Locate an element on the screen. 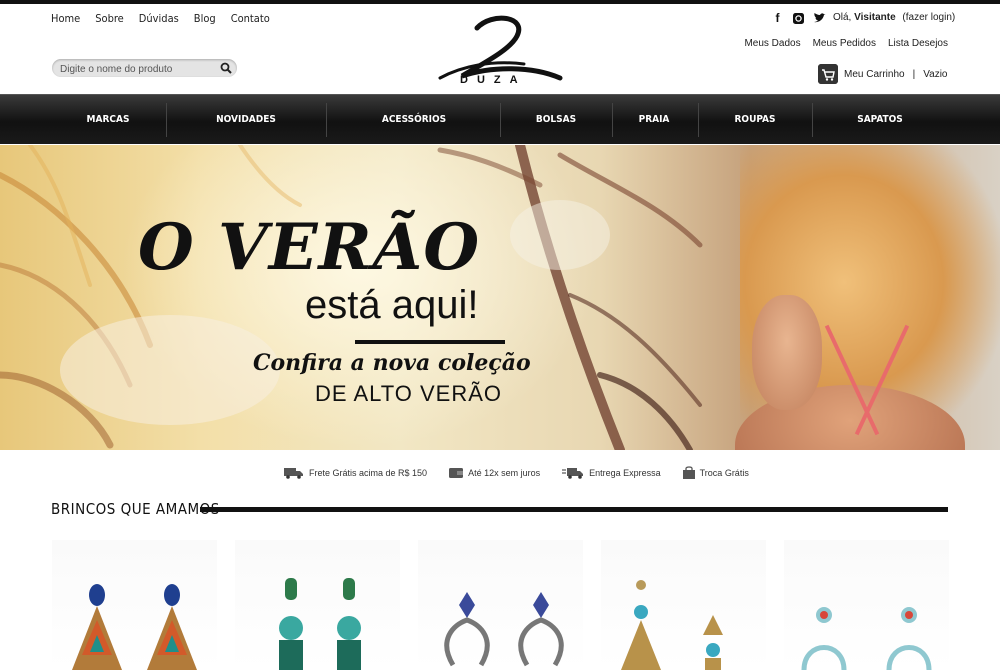 This screenshot has height=670, width=1000. search-box is located at coordinates (144, 69).